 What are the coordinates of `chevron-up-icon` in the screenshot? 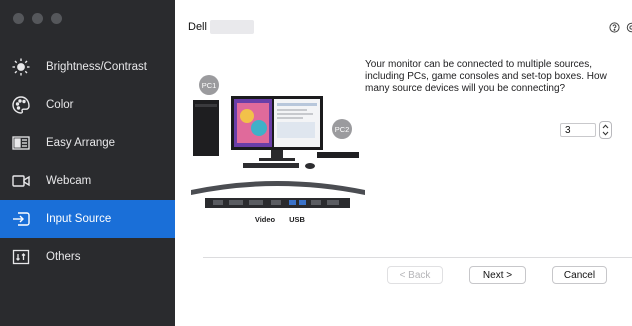 It's located at (605, 126).